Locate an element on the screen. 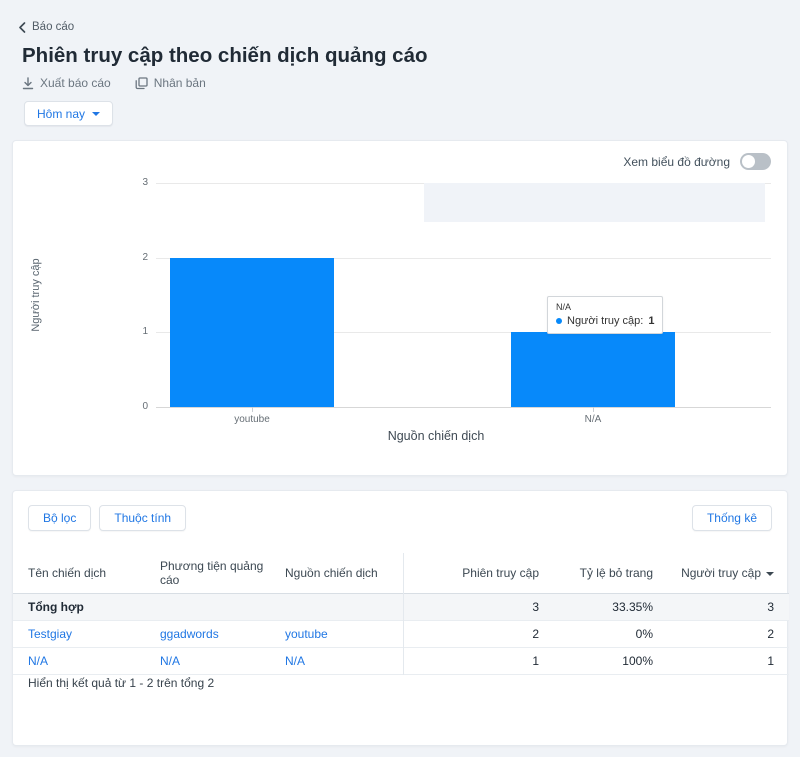  summary-row: Tổng hợp 3 33.35% 3 is located at coordinates (401, 607).